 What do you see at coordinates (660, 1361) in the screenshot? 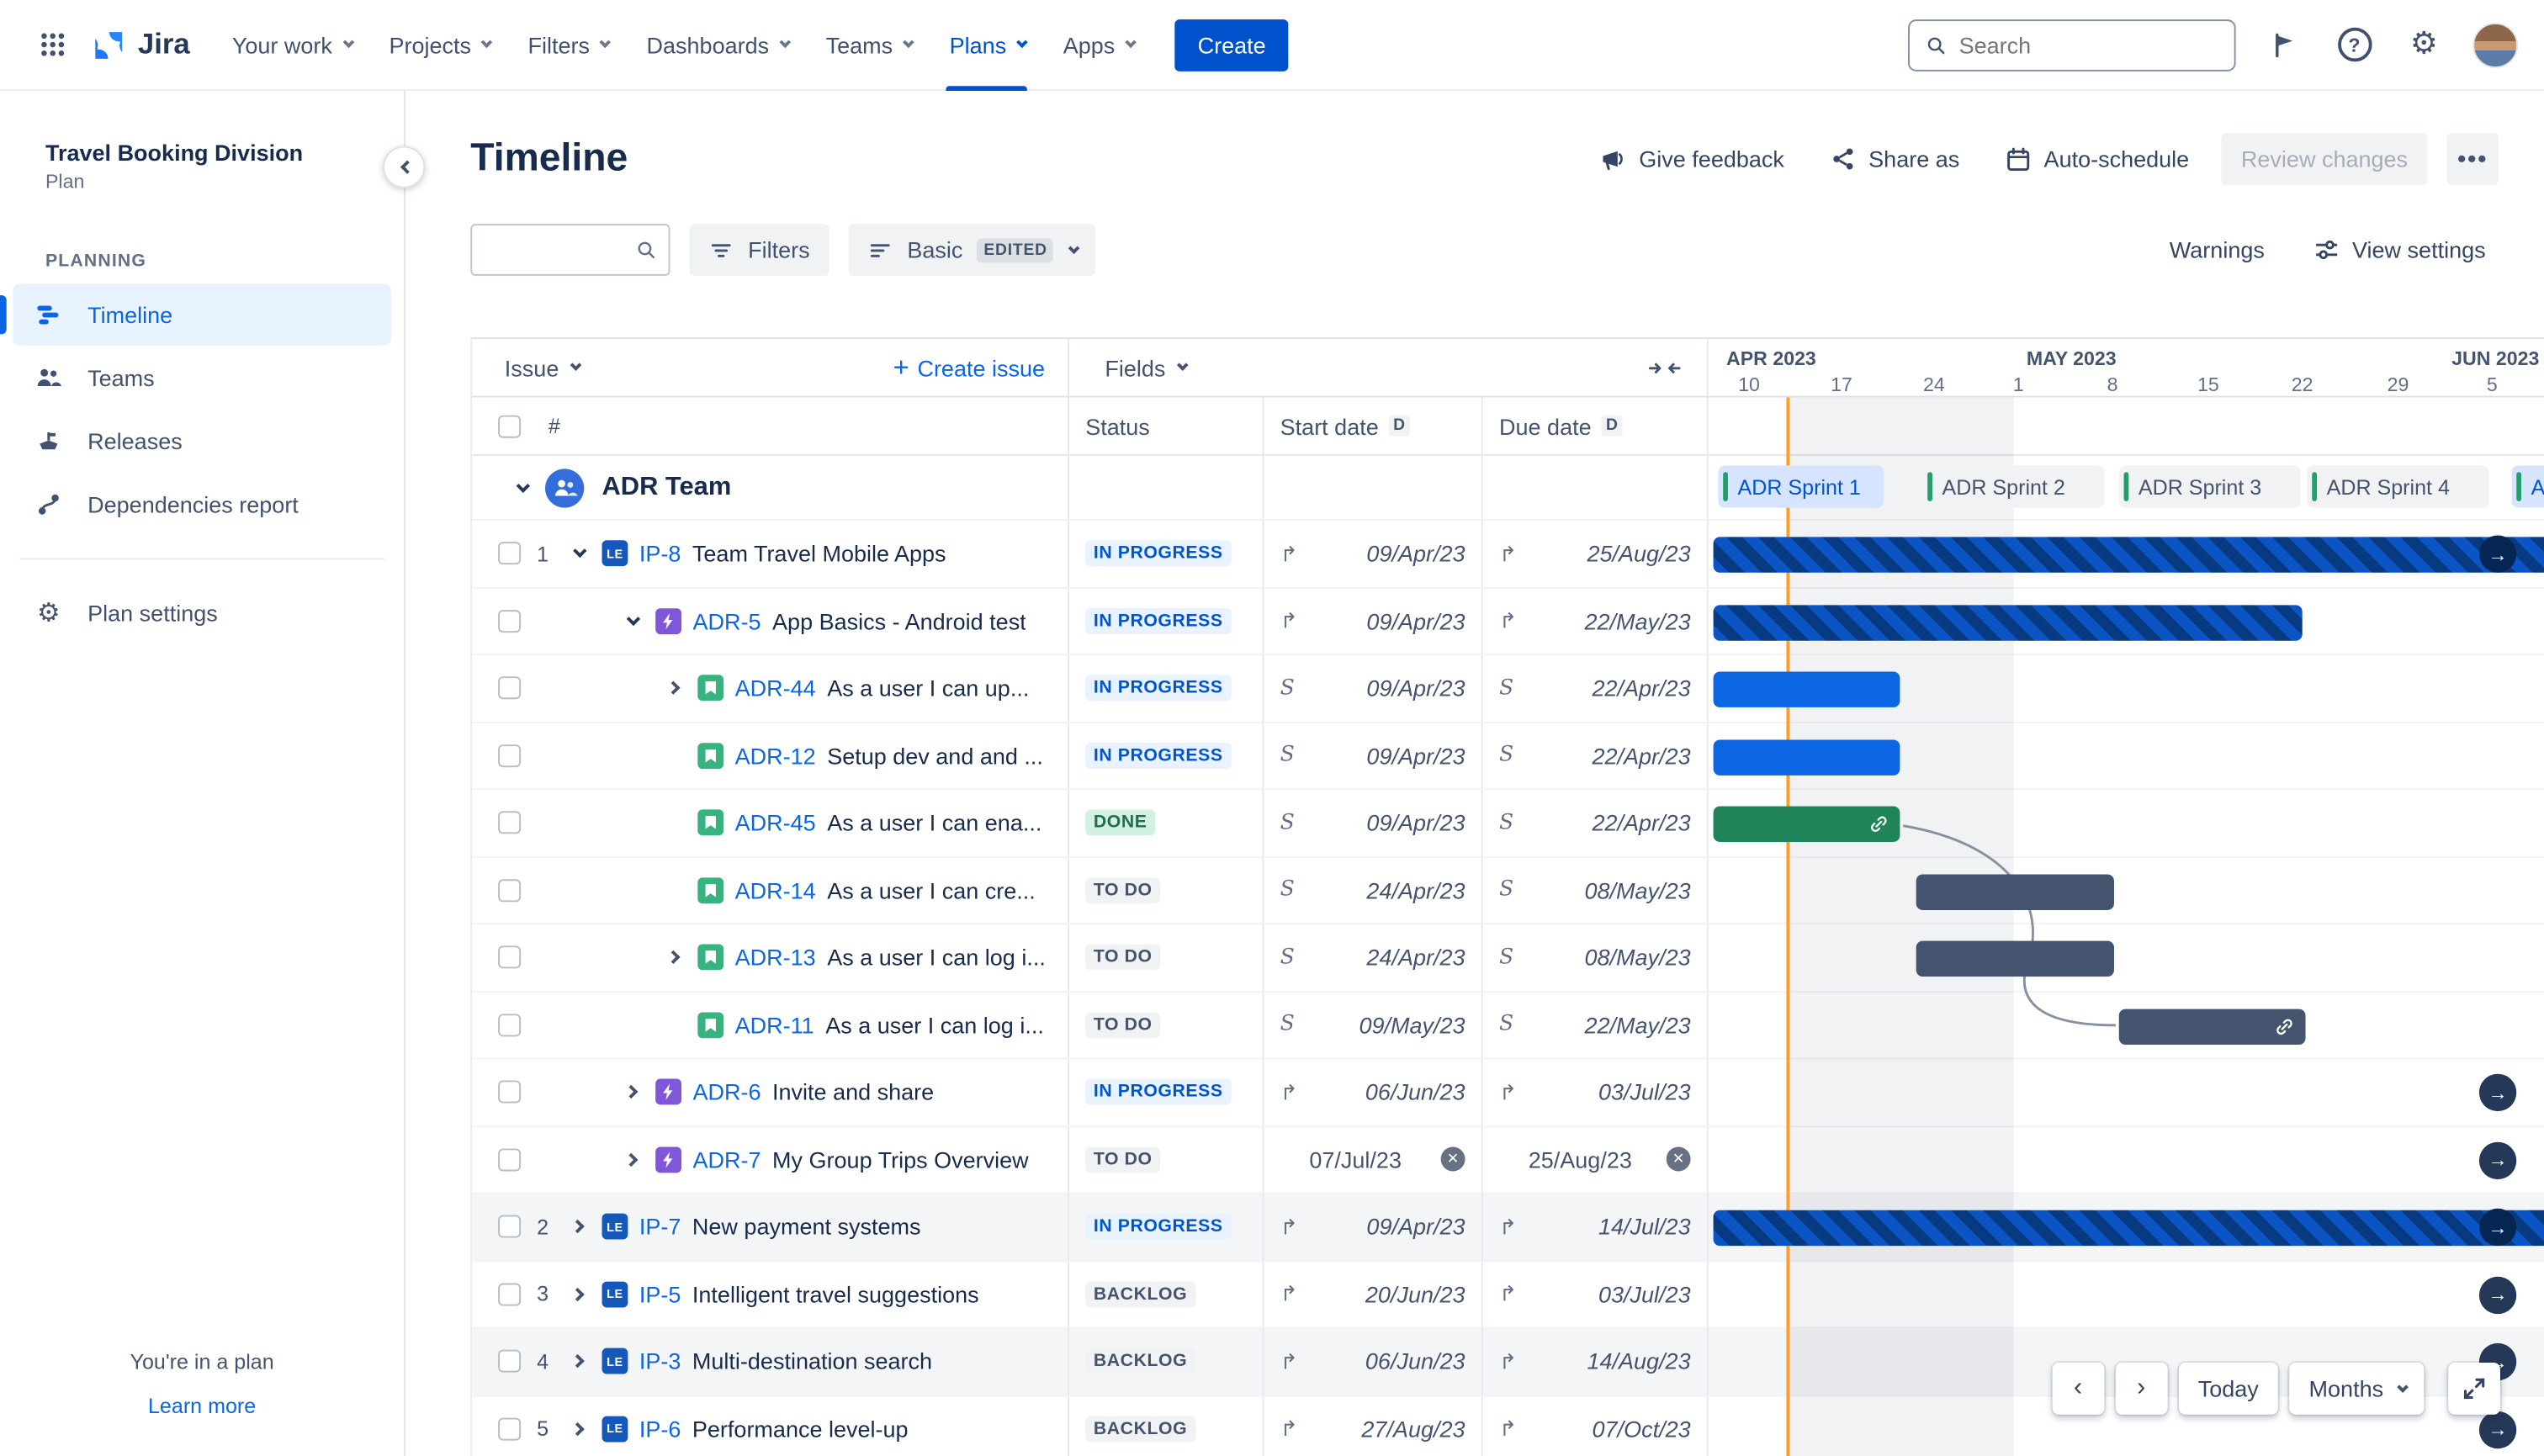
I see `issue-key: IP-3` at bounding box center [660, 1361].